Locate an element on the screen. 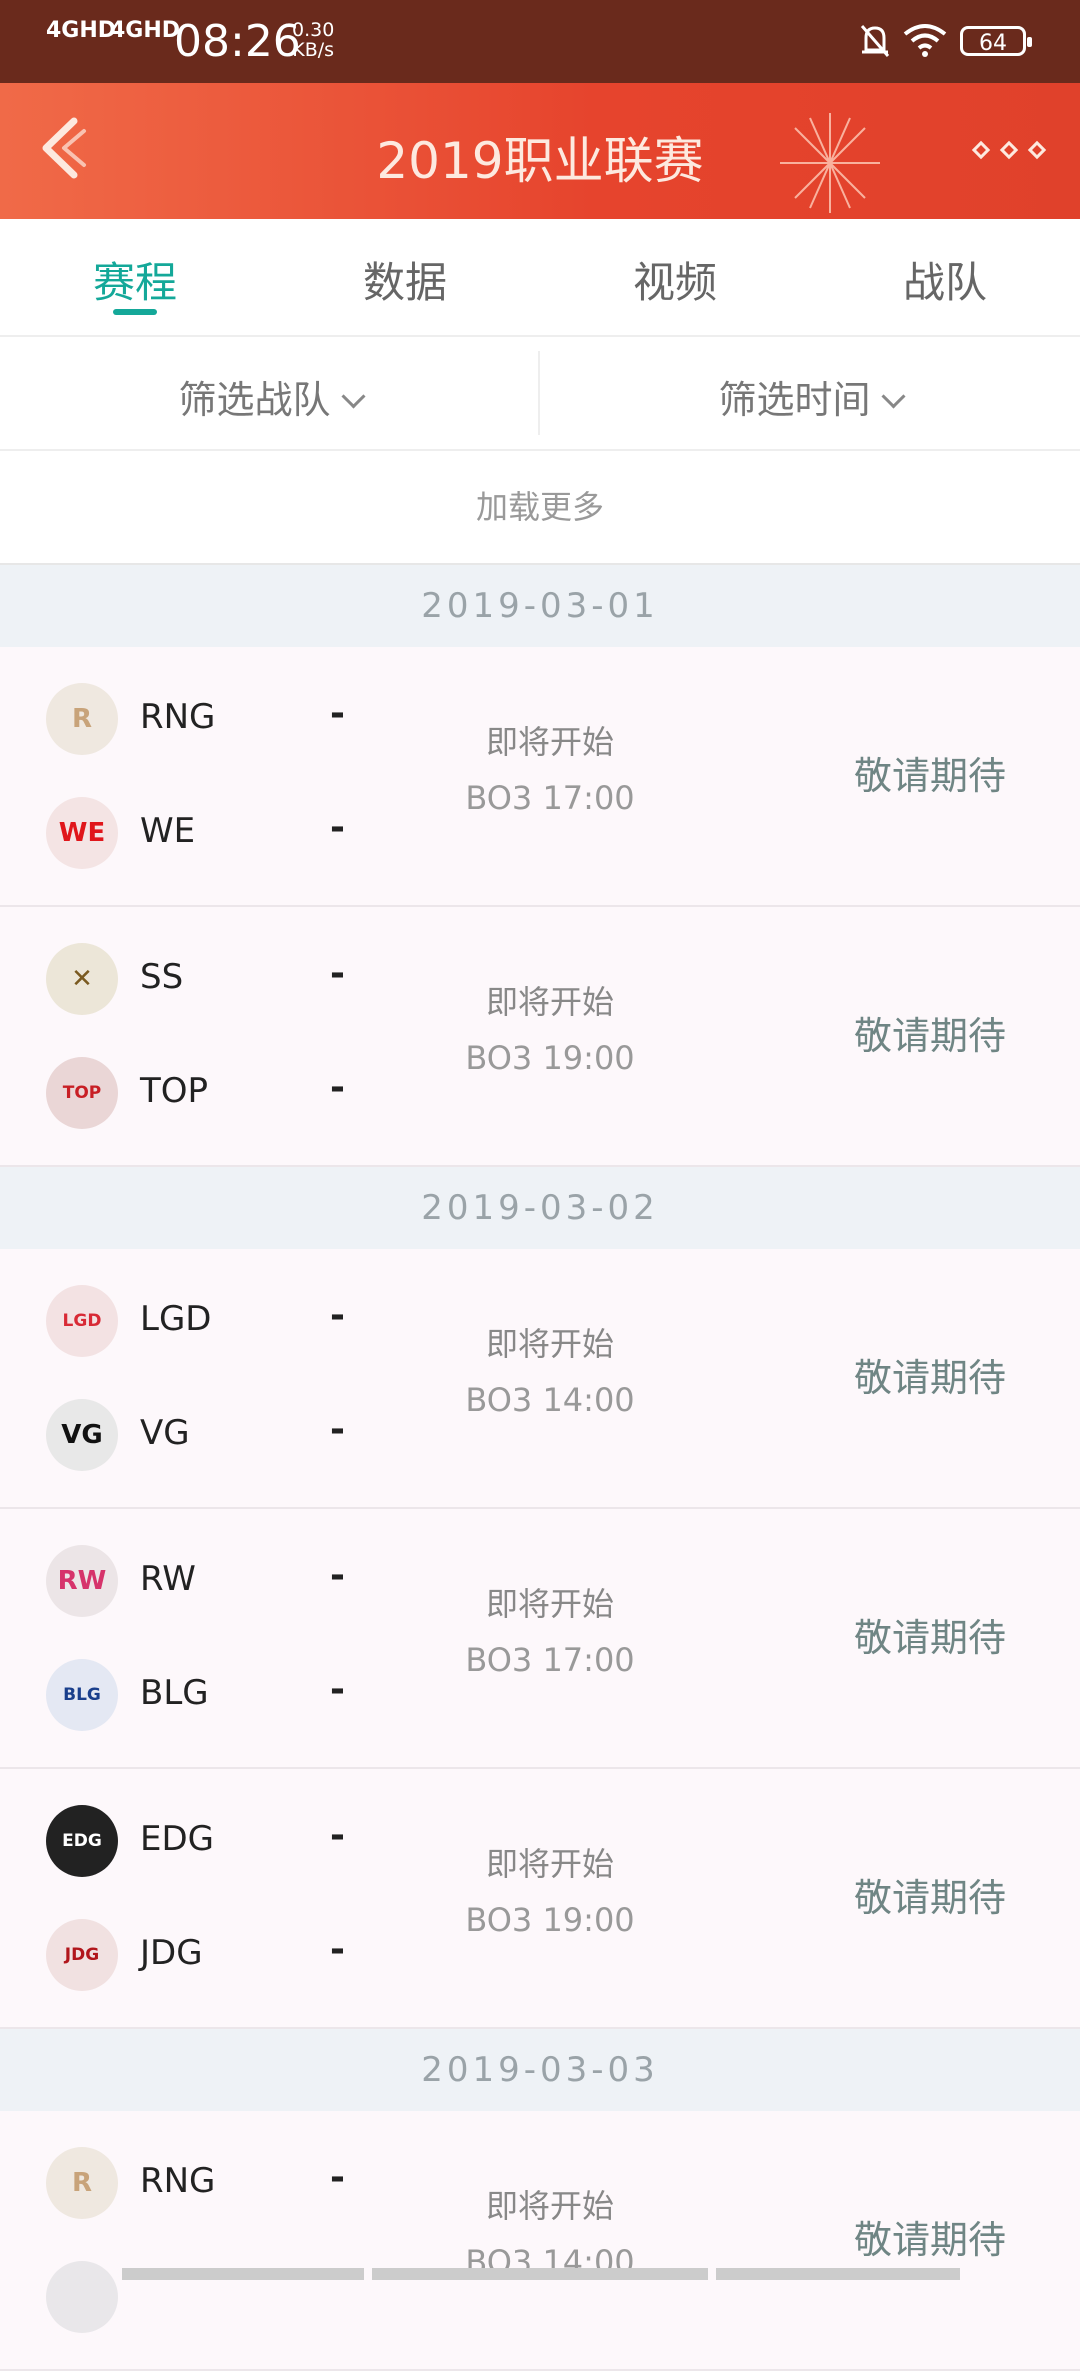  page-title: 2019职业联赛 is located at coordinates (540, 161).